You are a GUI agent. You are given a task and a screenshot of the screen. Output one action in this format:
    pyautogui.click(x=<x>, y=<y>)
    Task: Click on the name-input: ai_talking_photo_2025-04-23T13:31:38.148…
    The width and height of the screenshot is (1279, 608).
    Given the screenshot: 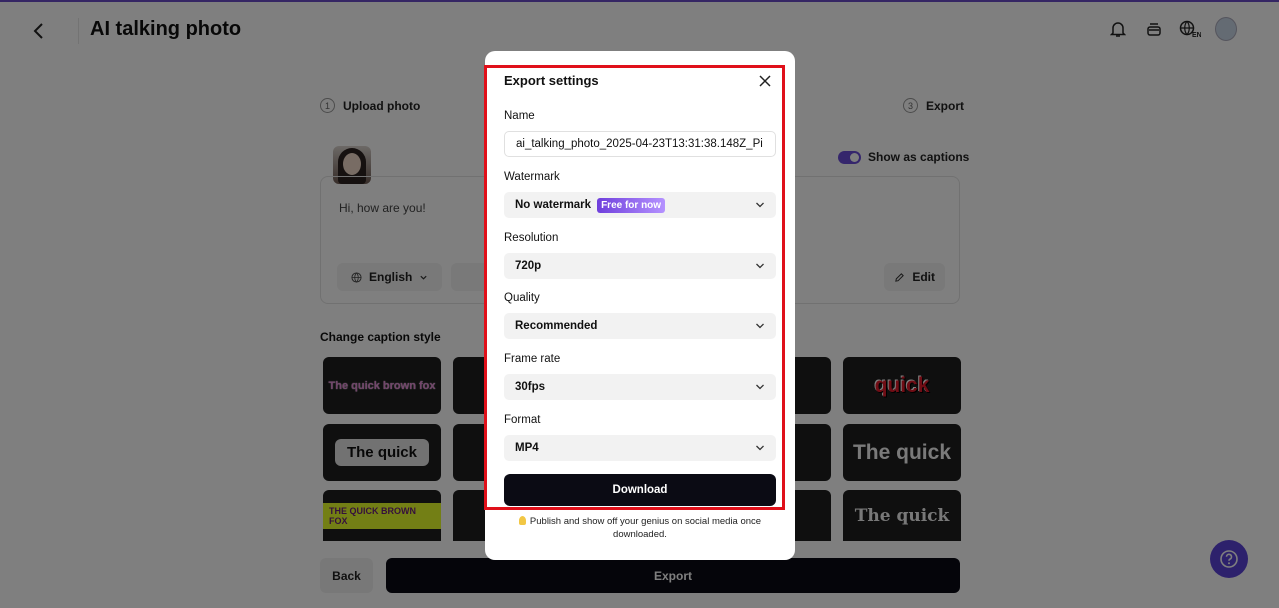 What is the action you would take?
    pyautogui.click(x=640, y=144)
    